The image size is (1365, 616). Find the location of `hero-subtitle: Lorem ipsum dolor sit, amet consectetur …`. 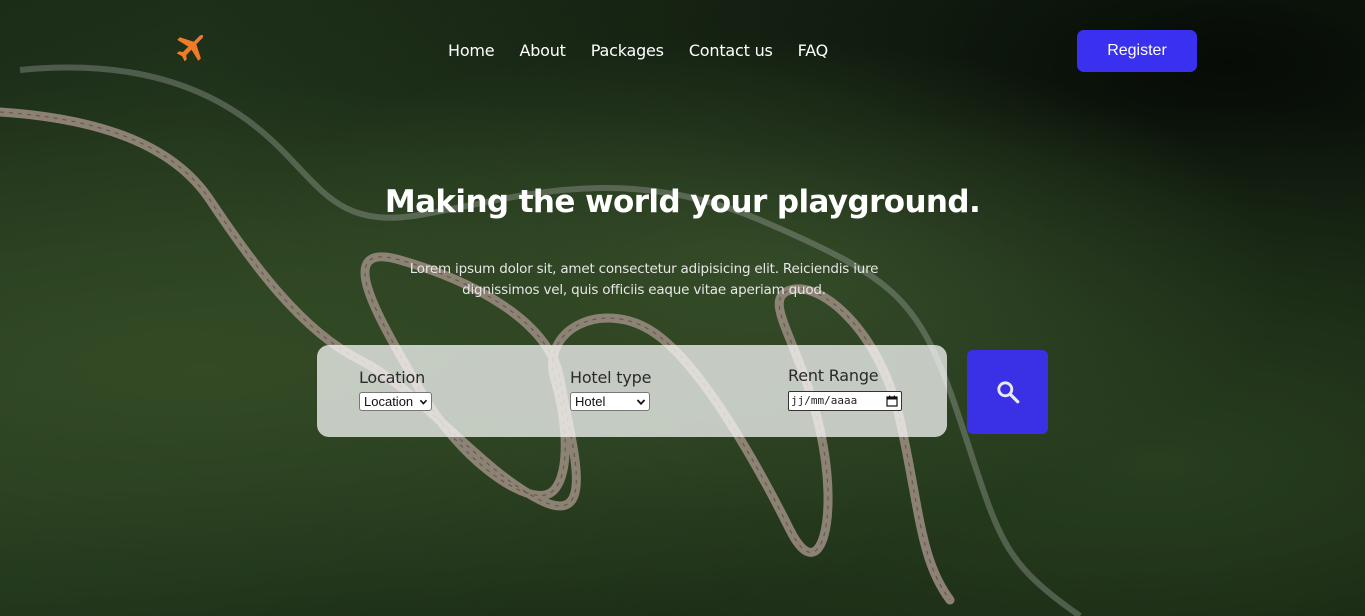

hero-subtitle: Lorem ipsum dolor sit, amet consectetur … is located at coordinates (644, 279).